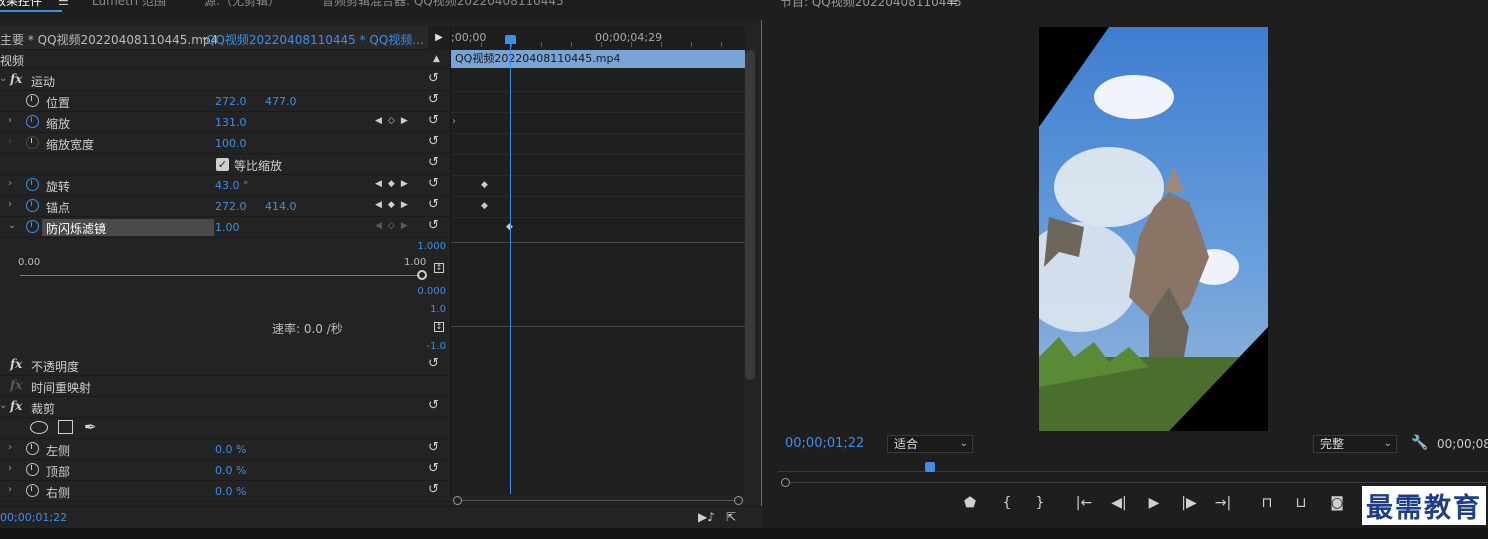 The width and height of the screenshot is (1488, 539). I want to click on camera-icon: ◙, so click(1337, 503).